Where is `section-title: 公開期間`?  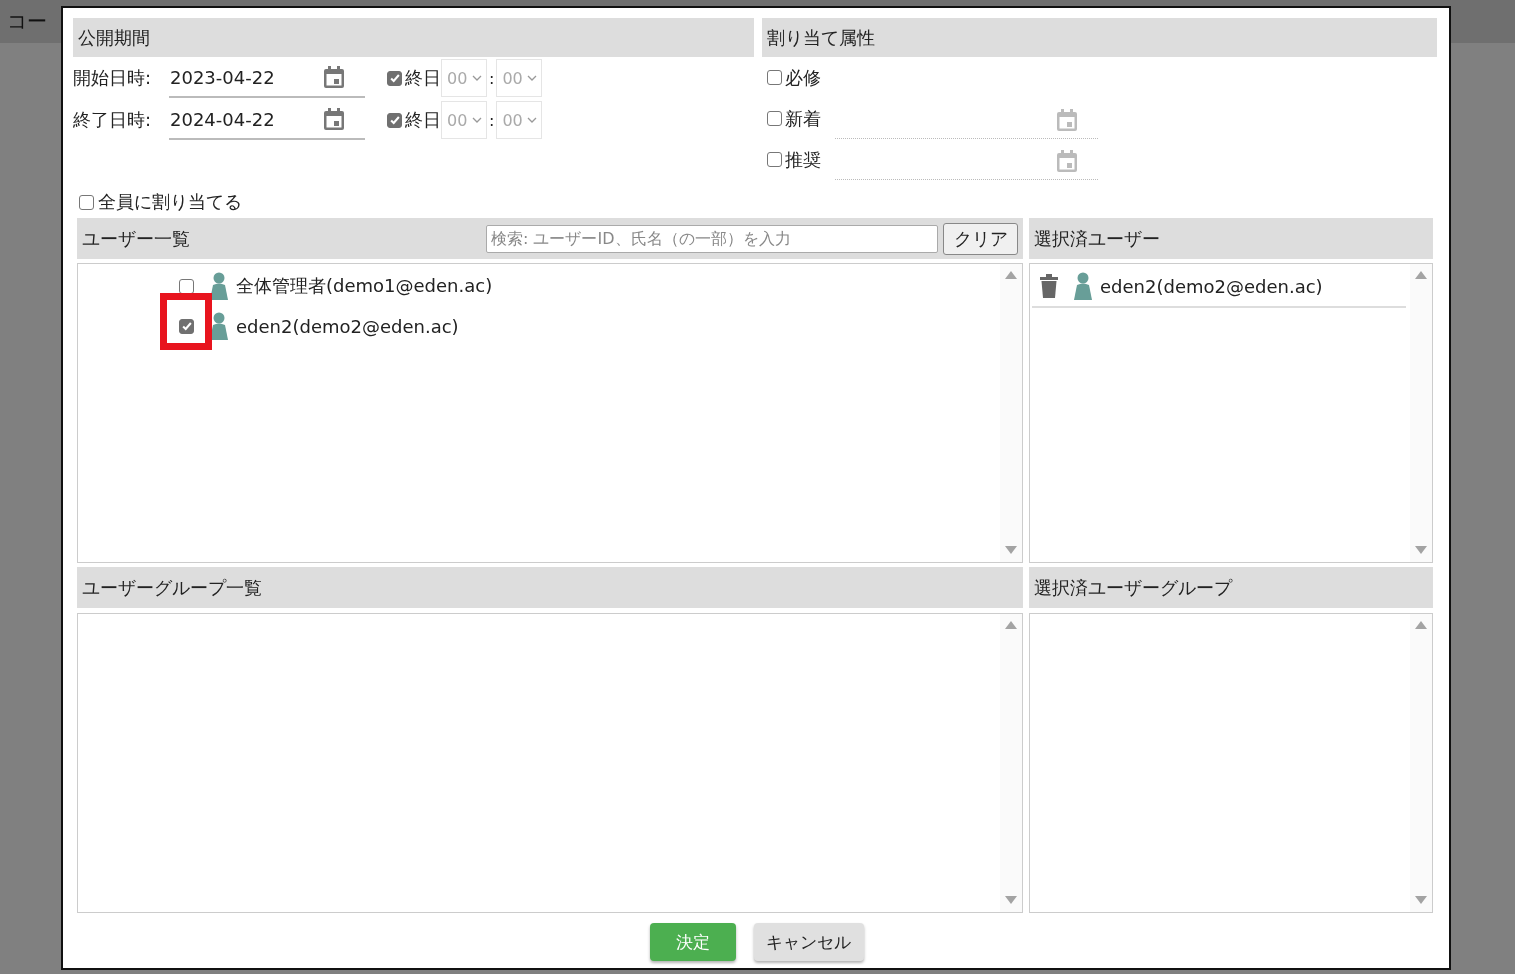 section-title: 公開期間 is located at coordinates (114, 37).